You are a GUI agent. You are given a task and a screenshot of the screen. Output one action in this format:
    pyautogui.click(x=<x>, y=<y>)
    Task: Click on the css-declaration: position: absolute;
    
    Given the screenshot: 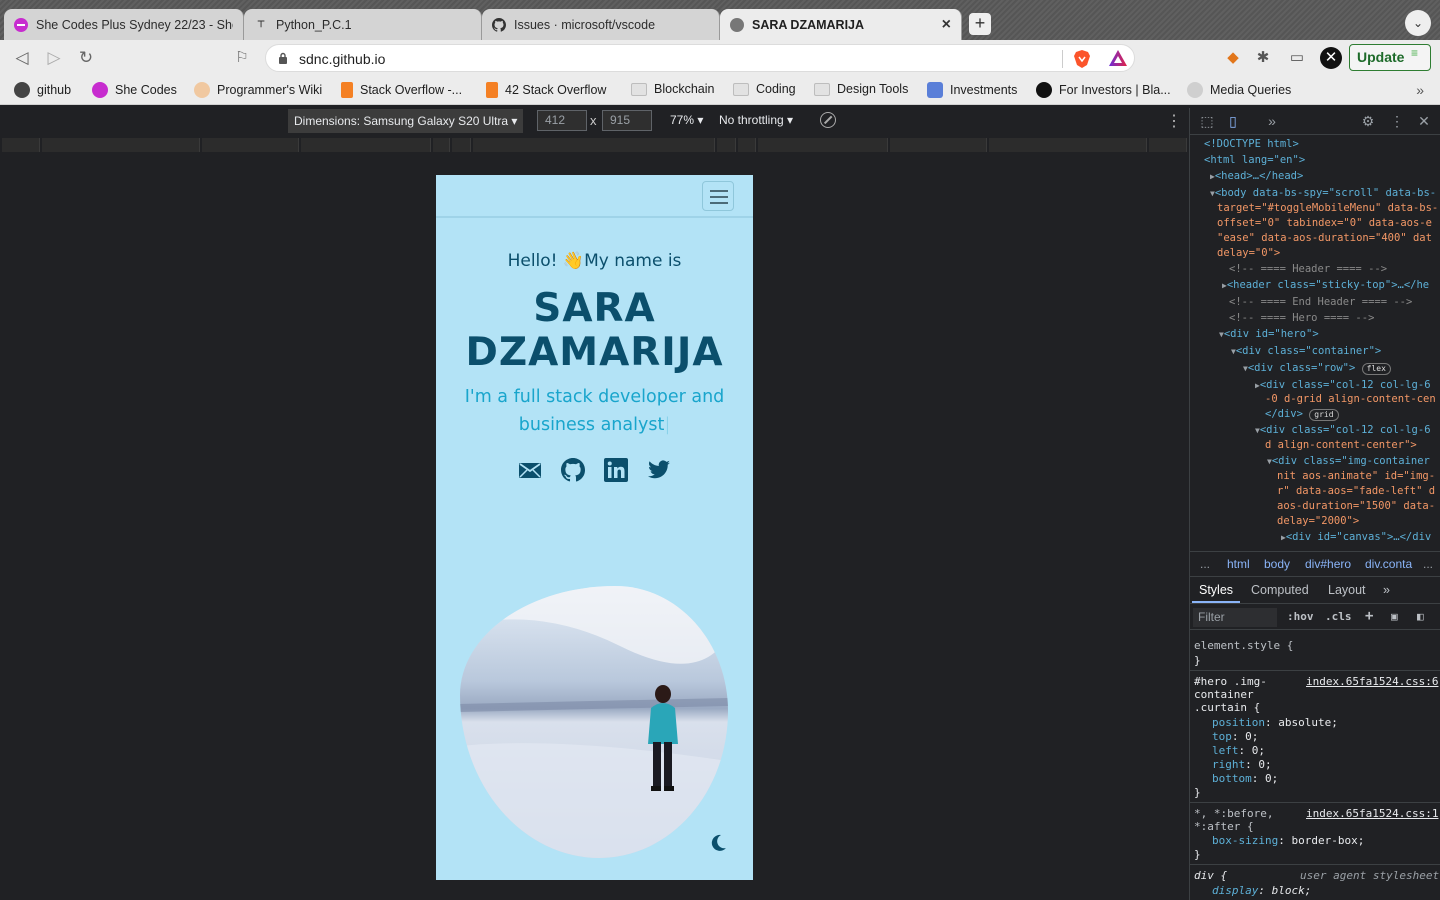 What is the action you would take?
    pyautogui.click(x=1275, y=722)
    